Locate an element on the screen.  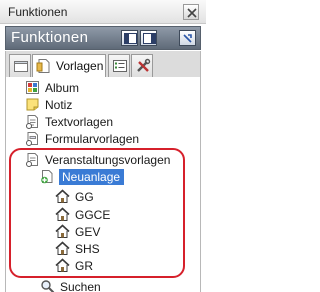
tree-item-gg: GG is located at coordinates (74, 196).